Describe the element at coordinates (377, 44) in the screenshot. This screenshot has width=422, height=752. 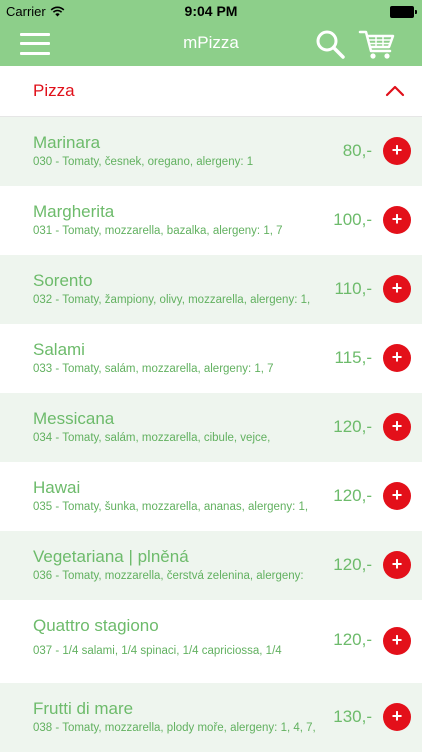
I see `shopping-cart-icon` at that location.